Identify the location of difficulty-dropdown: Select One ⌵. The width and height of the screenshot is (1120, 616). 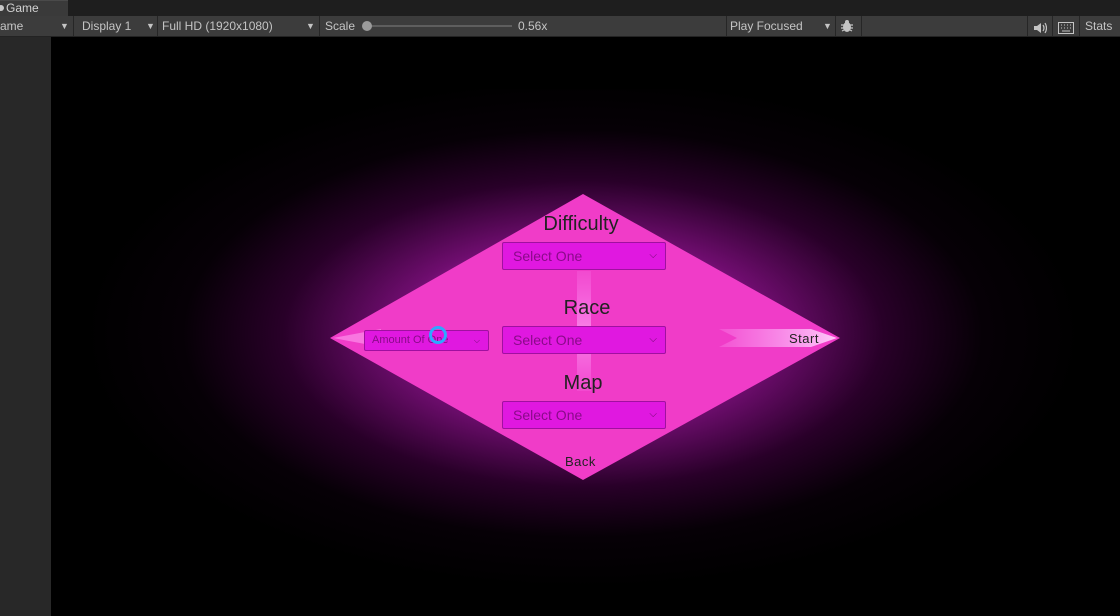
(584, 256).